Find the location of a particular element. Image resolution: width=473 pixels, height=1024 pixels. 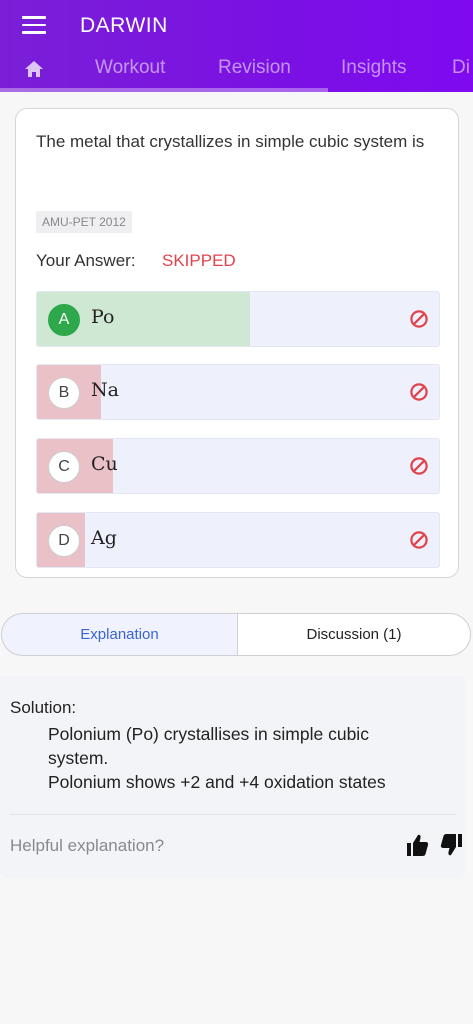

option-c-text: Cu is located at coordinates (104, 464).